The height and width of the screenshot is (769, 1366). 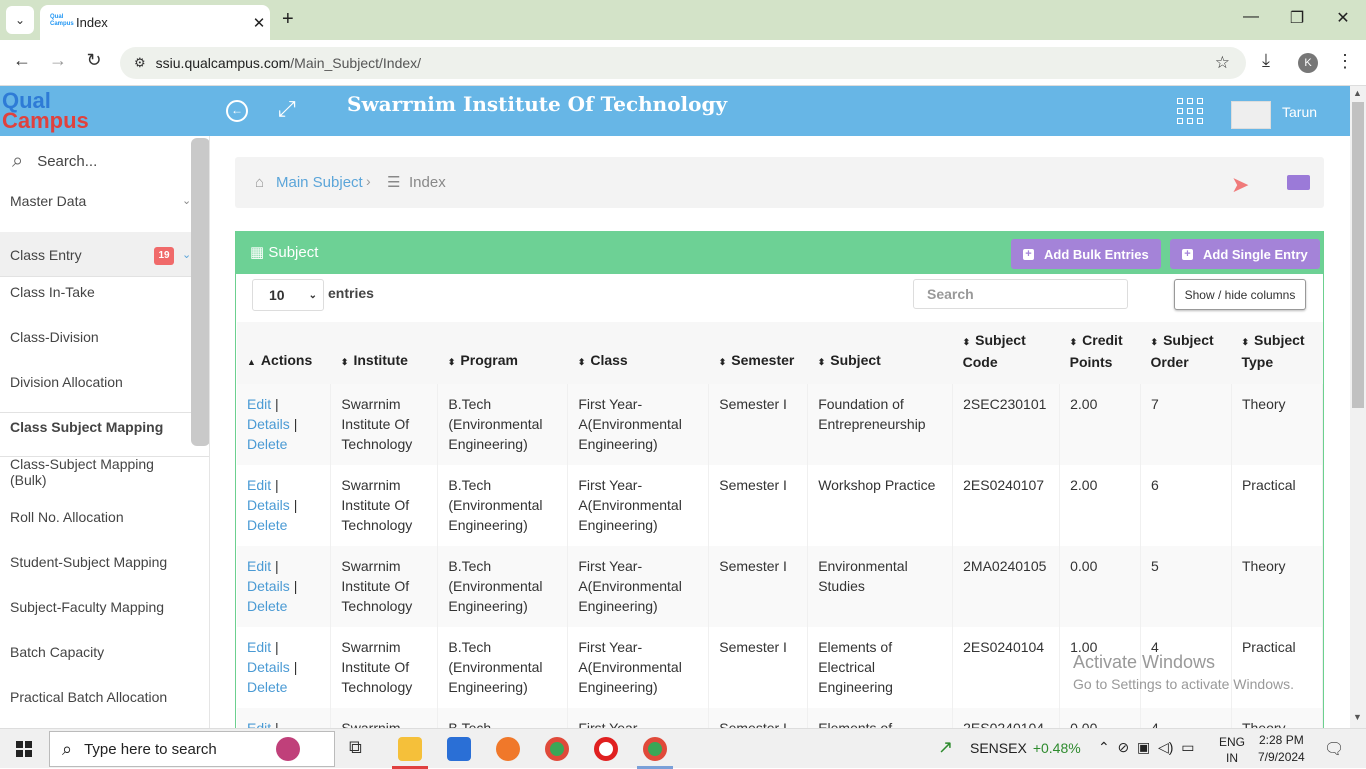 What do you see at coordinates (223, 63) in the screenshot?
I see `url-host: ssiu.qualcampus.com` at bounding box center [223, 63].